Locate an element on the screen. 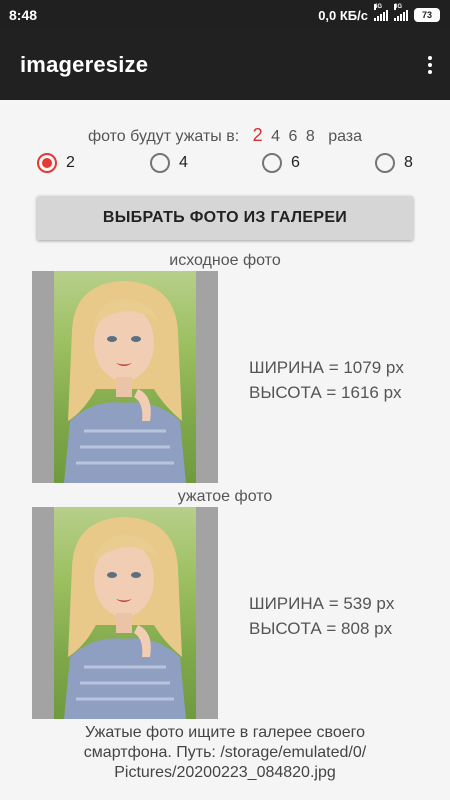  original-width: ШИРИНА = 1079 px is located at coordinates (326, 367).